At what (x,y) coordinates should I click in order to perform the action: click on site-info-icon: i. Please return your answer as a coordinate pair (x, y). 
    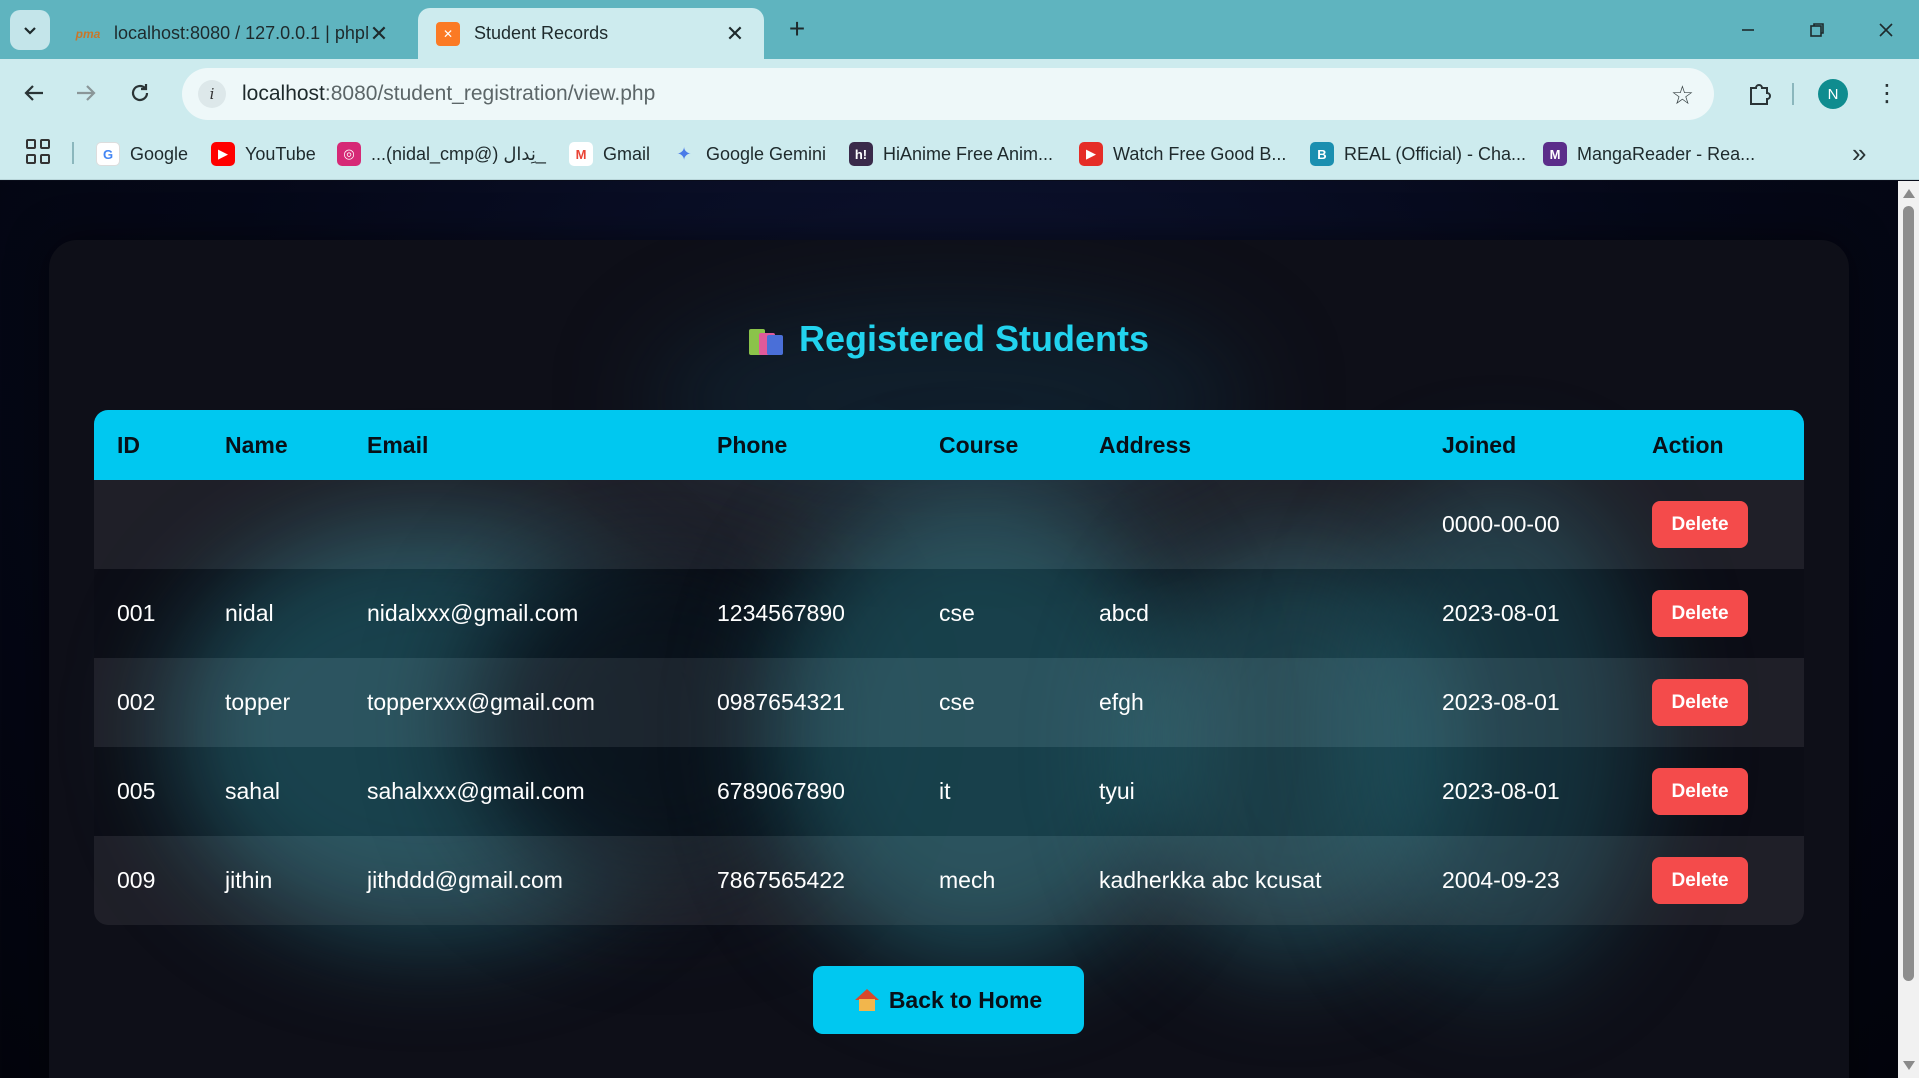
    Looking at the image, I should click on (212, 94).